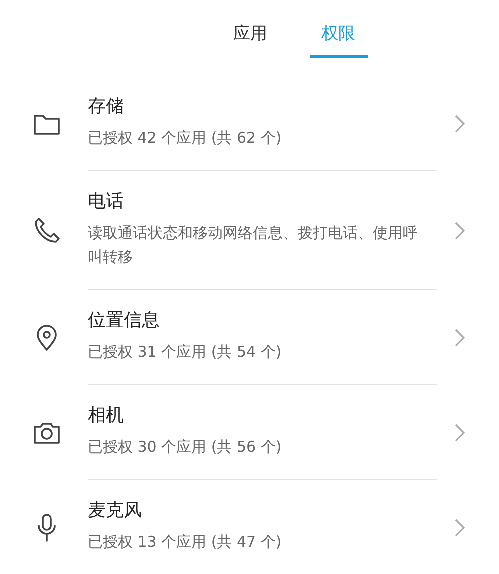  What do you see at coordinates (185, 542) in the screenshot?
I see `permission-summary: 已授权 13 个应用 (共 47 个)` at bounding box center [185, 542].